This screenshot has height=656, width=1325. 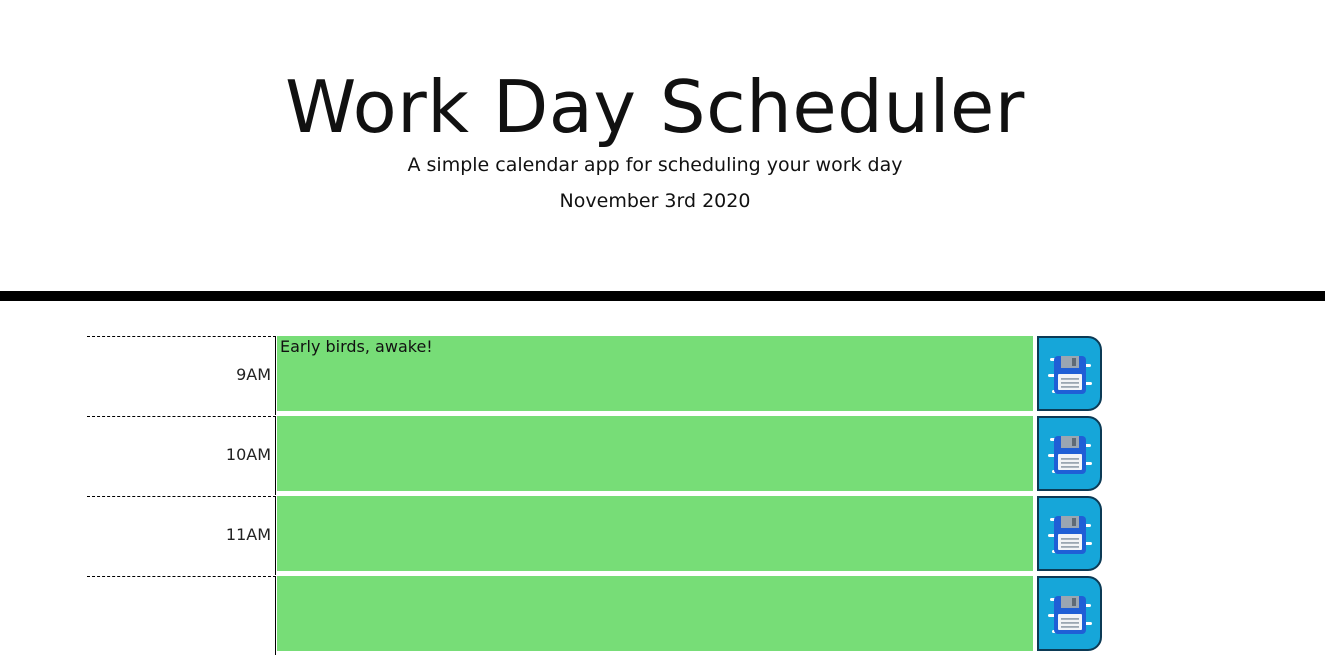 What do you see at coordinates (655, 107) in the screenshot?
I see `page-title: Work Day Scheduler` at bounding box center [655, 107].